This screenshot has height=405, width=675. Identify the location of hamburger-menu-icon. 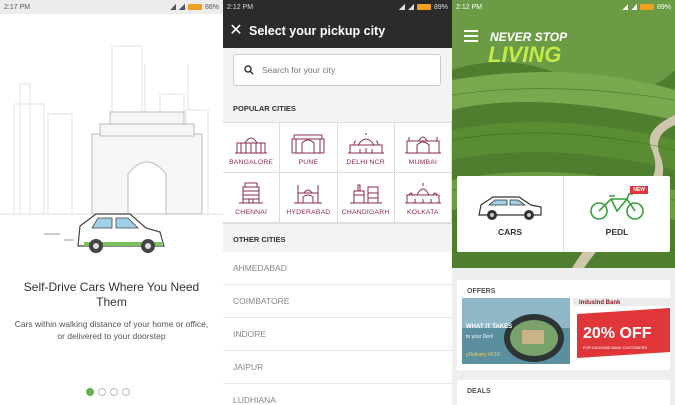
(471, 37).